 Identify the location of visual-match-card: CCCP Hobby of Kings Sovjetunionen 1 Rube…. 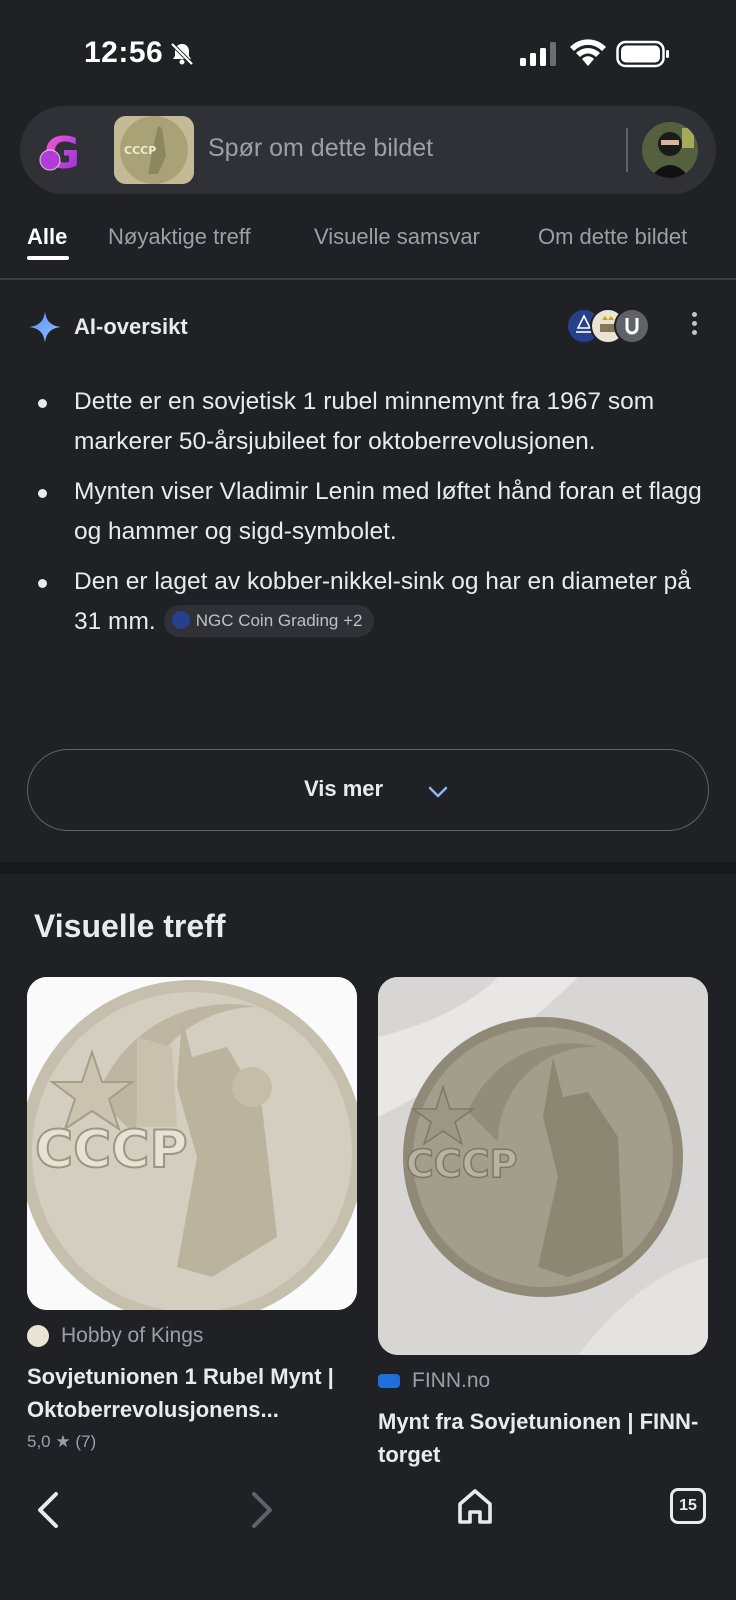
(192, 1214).